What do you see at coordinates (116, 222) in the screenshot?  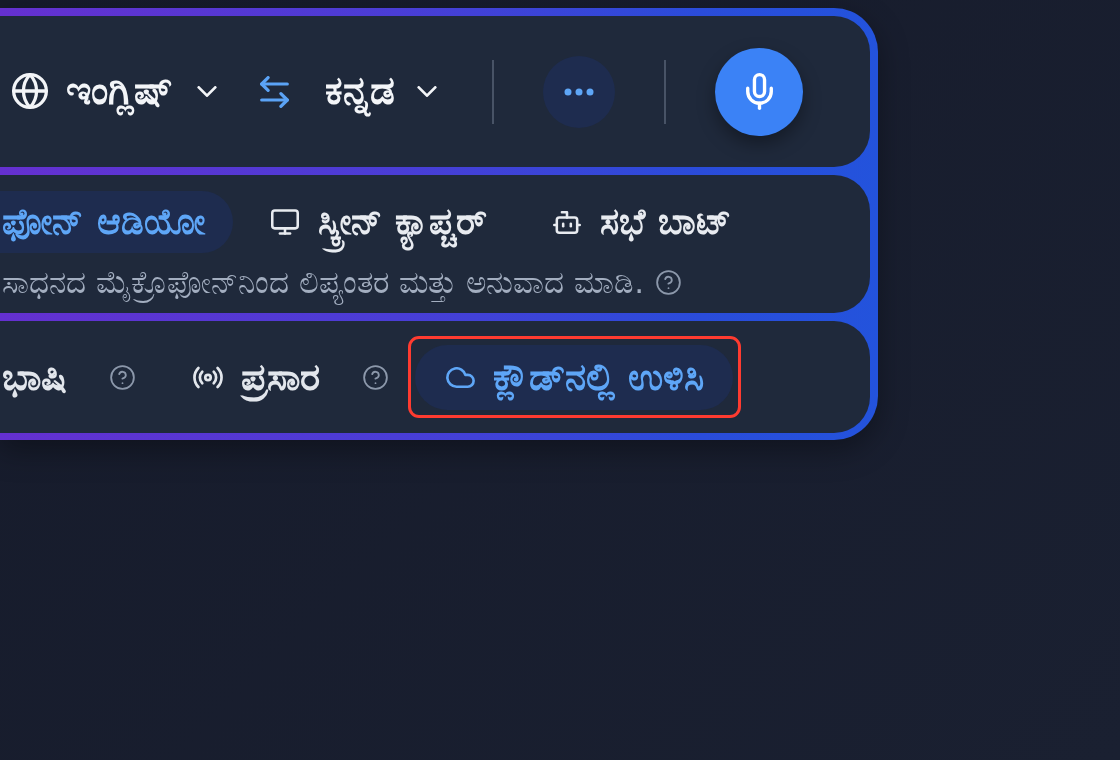 I see `mode-tab: ಫೋನ್ ಆಡಿಯೋ` at bounding box center [116, 222].